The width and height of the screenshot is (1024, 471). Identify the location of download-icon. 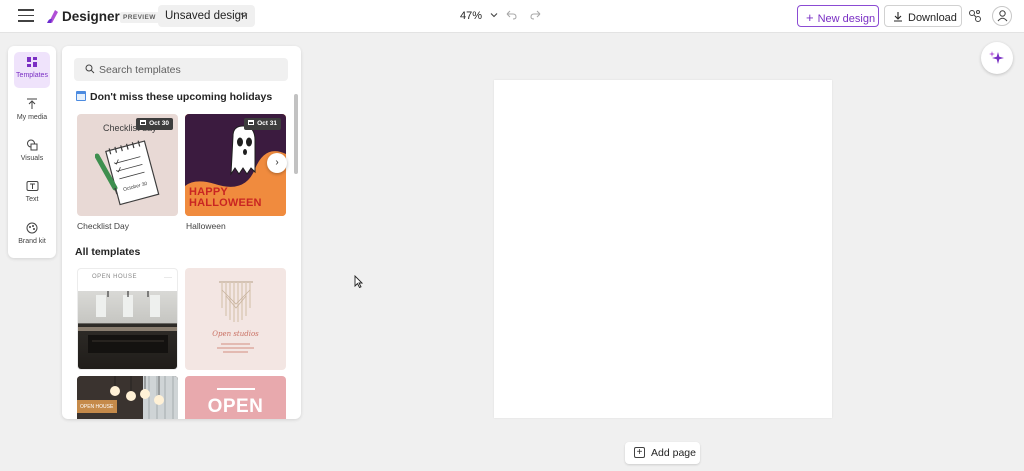
(898, 17).